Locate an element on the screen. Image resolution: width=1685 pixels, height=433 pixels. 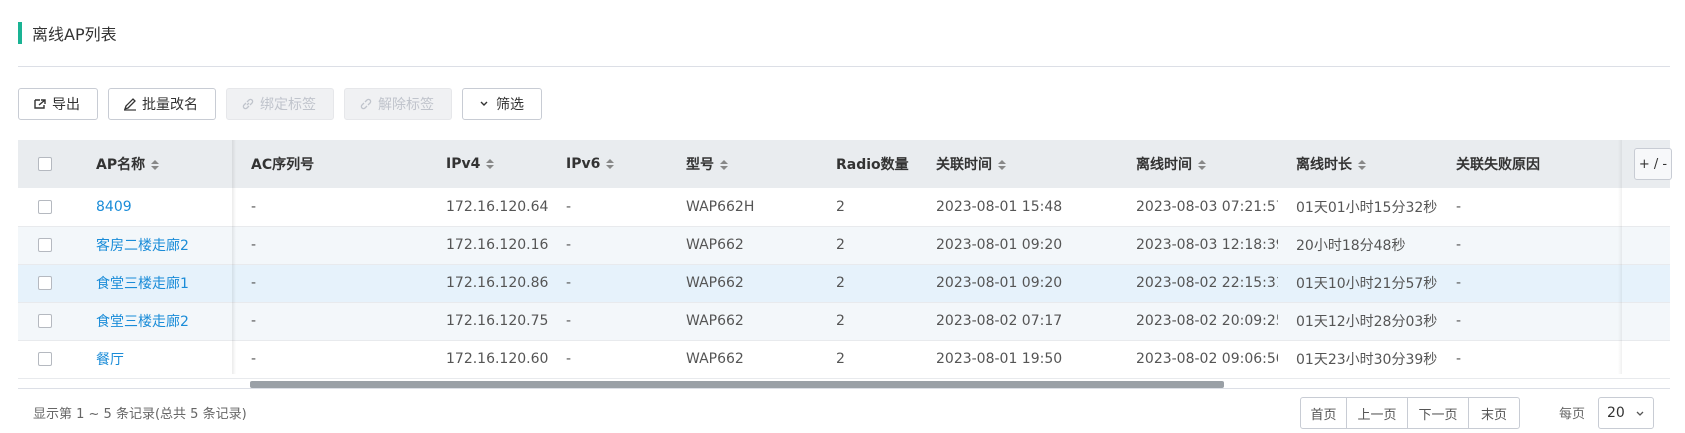
per-page-select: 20 is located at coordinates (1626, 413).